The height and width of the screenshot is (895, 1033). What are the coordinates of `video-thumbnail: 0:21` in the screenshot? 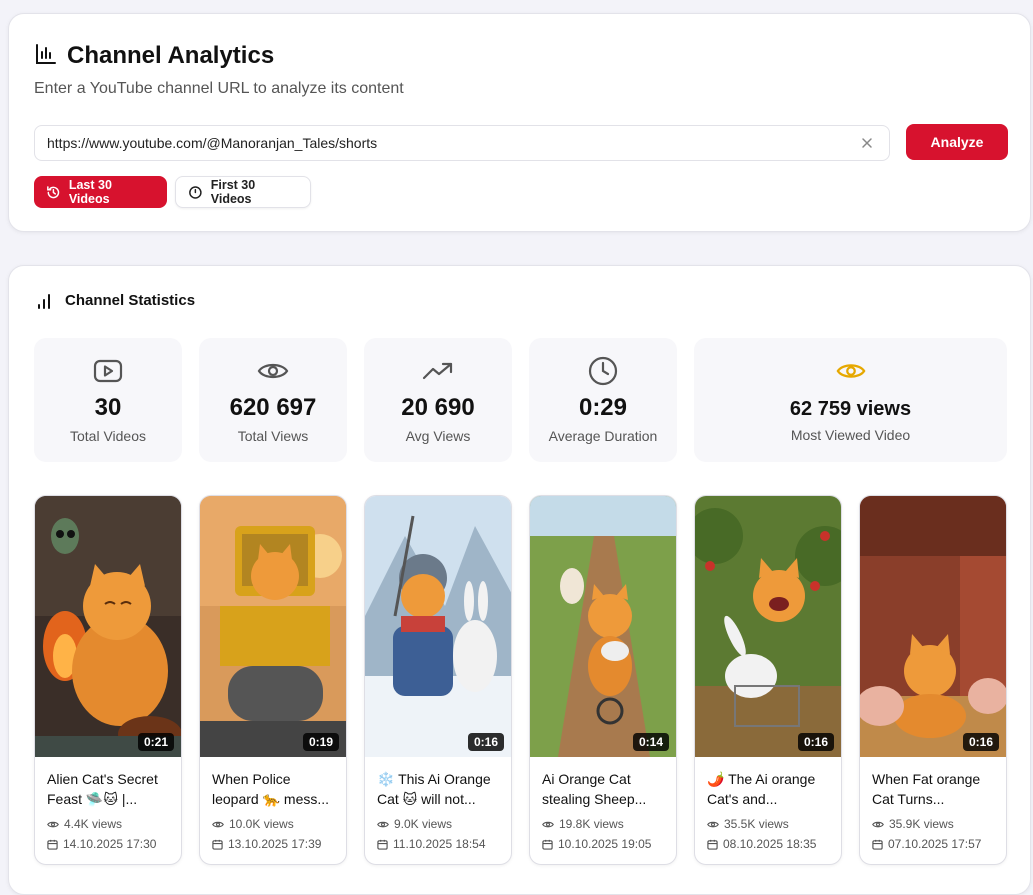 It's located at (108, 626).